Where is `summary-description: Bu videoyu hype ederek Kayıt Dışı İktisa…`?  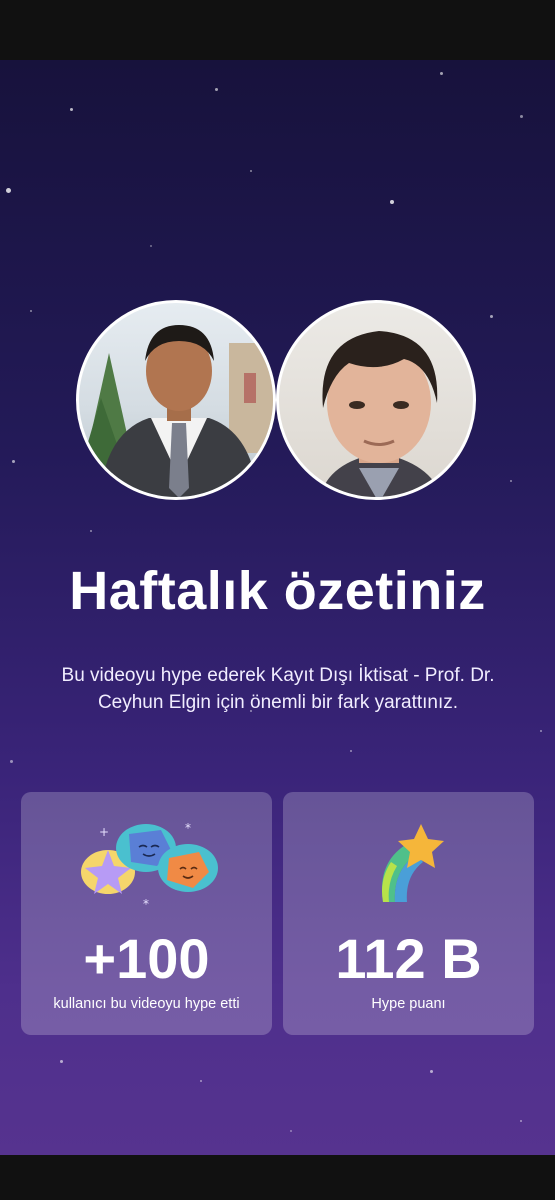
summary-description: Bu videoyu hype ederek Kayıt Dışı İktisa… is located at coordinates (278, 689).